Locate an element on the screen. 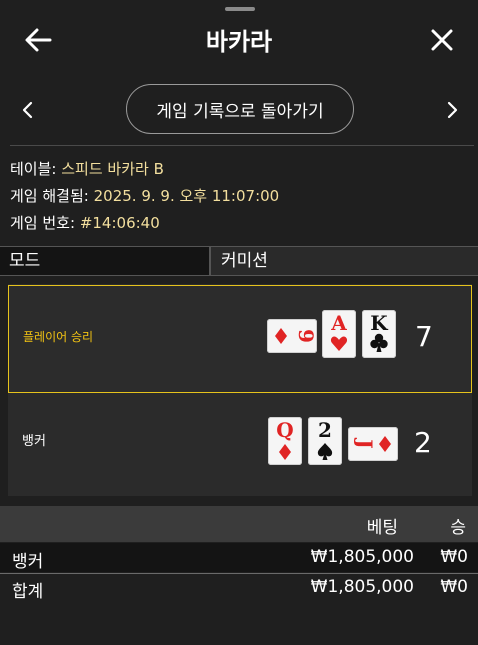  svg-text: J is located at coordinates (365, 442).